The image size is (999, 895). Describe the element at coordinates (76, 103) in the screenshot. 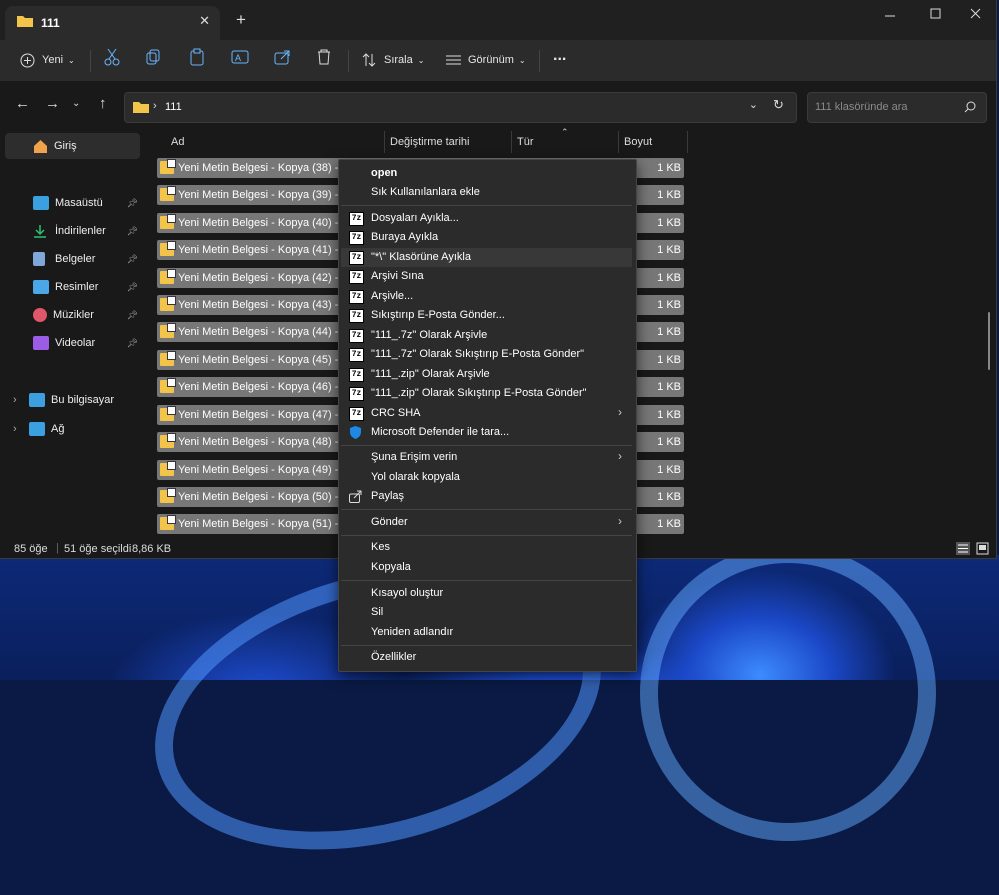

I see `recent-chevron-icon: ⌄` at that location.